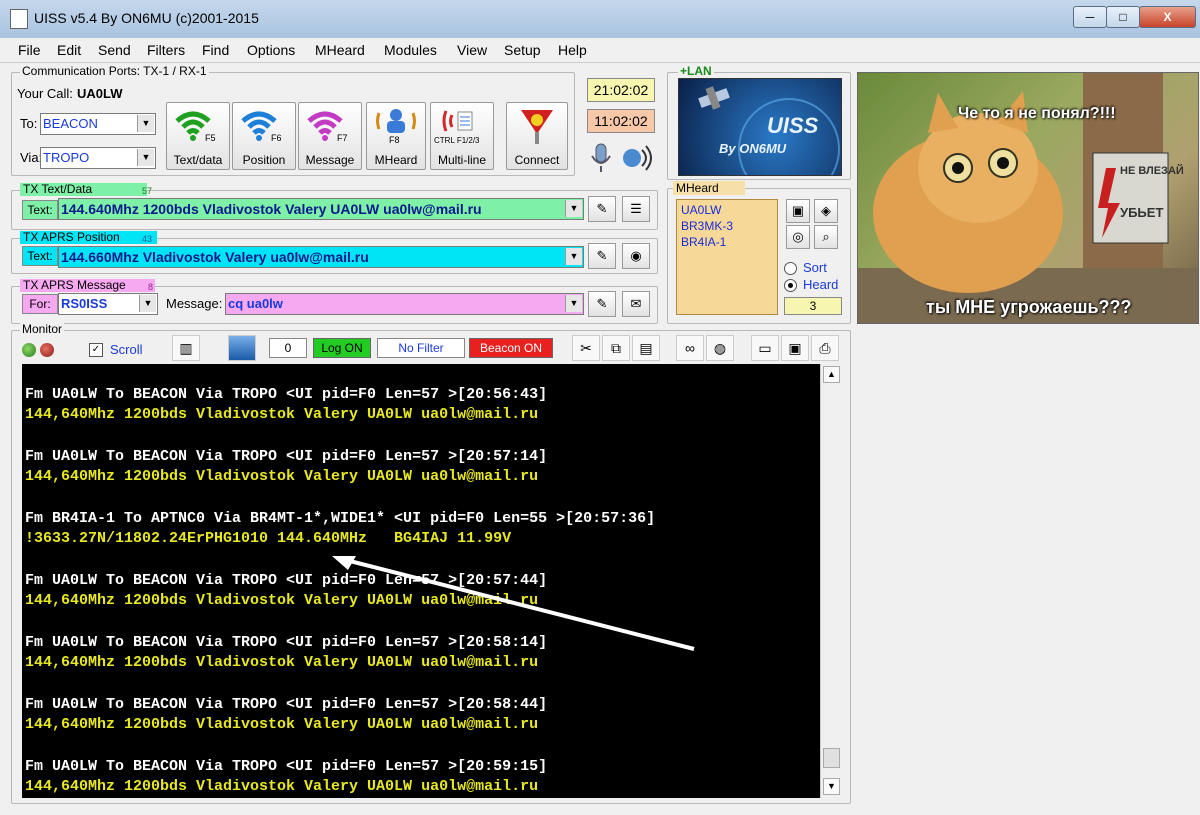 This screenshot has height=815, width=1200. I want to click on for-combo: RS0ISS ▼, so click(108, 304).